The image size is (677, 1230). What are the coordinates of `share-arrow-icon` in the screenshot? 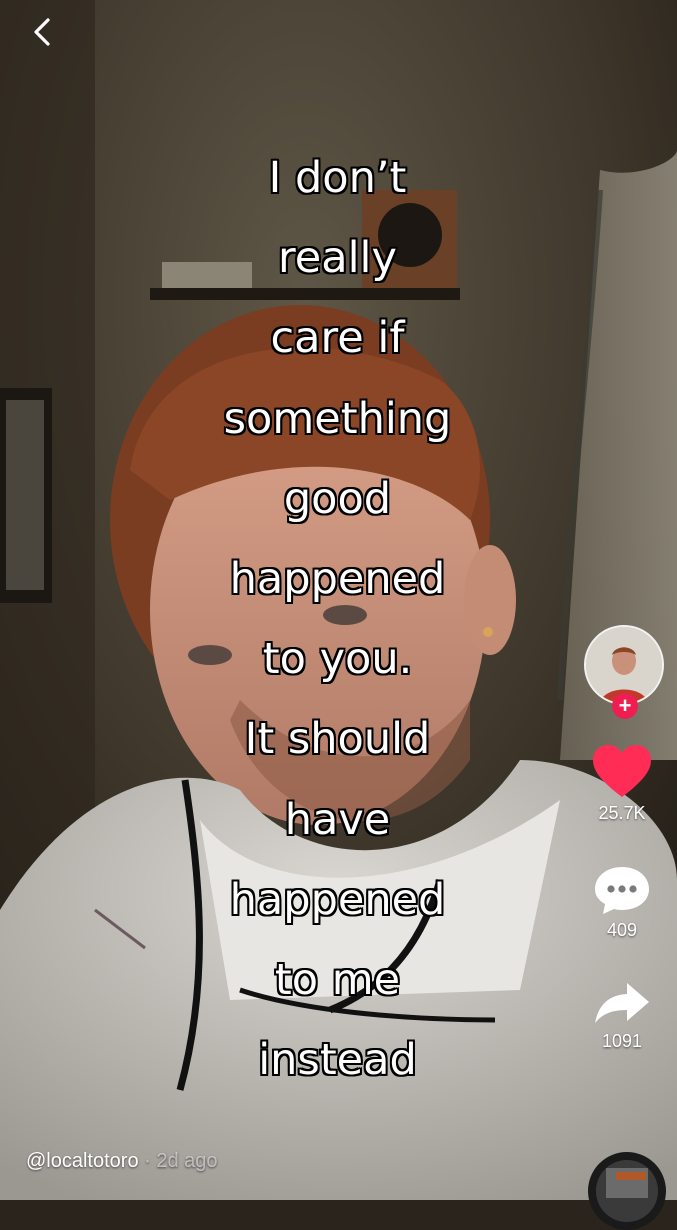 It's located at (622, 1003).